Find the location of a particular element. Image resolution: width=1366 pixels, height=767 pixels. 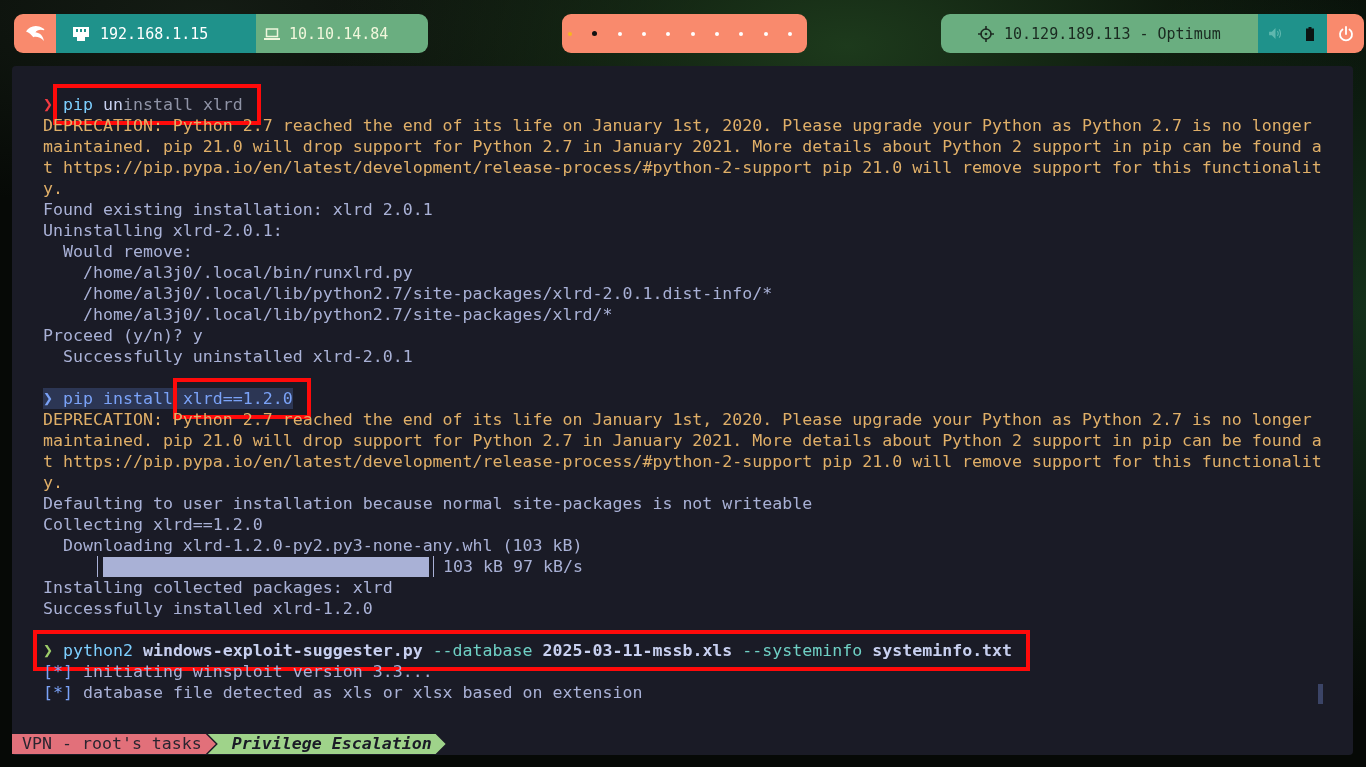

terminal-tab: Privilege Escalation is located at coordinates (326, 744).